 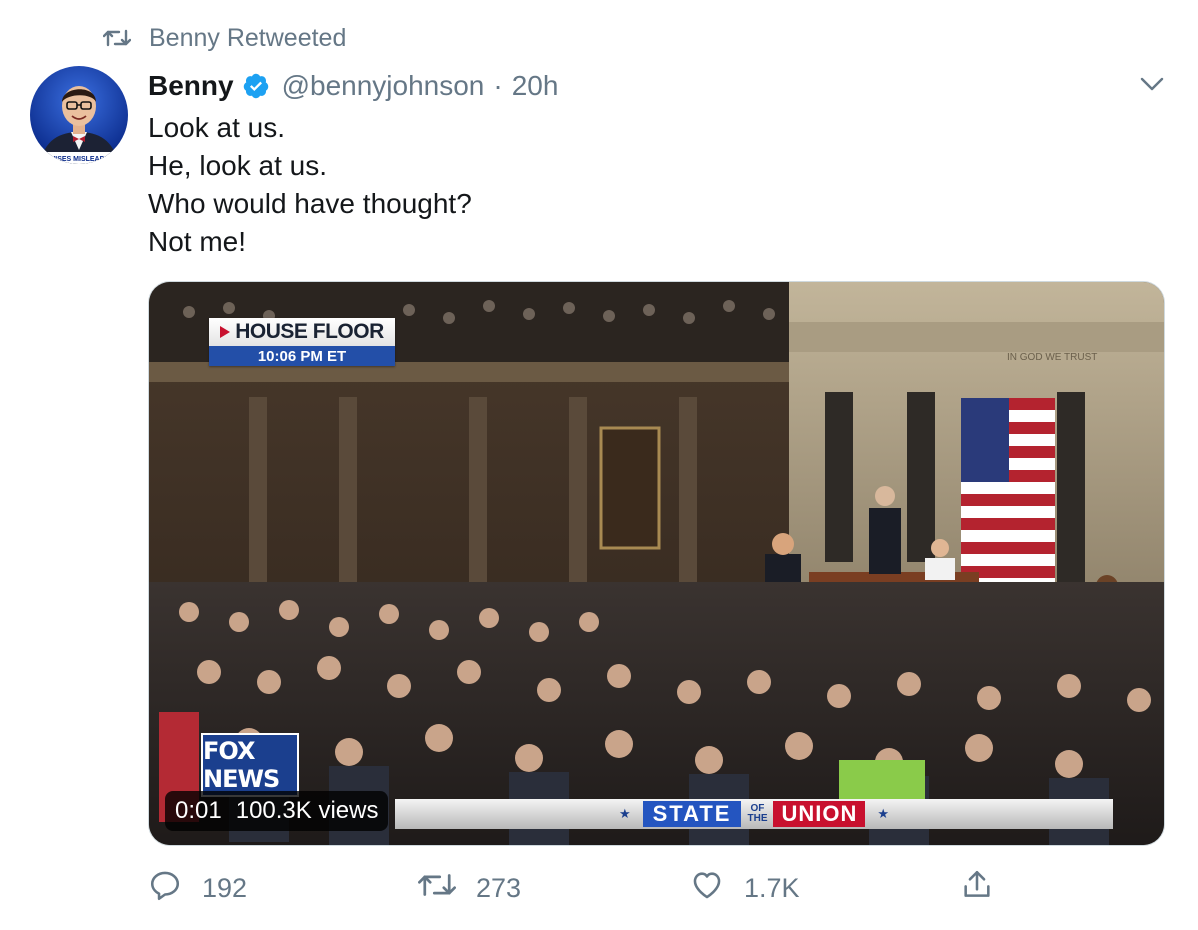 What do you see at coordinates (383, 86) in the screenshot?
I see `author-handle: @bennyjohnson` at bounding box center [383, 86].